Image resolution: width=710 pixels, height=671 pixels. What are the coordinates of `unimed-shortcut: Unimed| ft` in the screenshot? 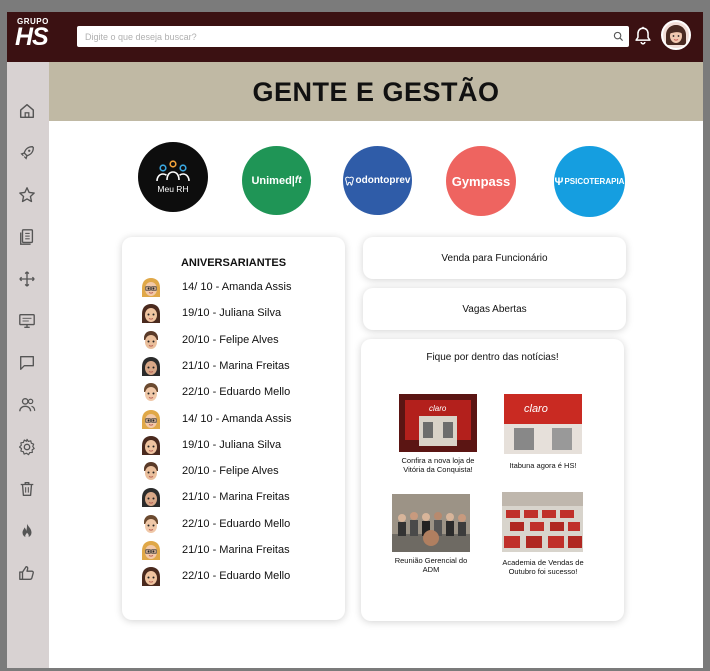 It's located at (276, 180).